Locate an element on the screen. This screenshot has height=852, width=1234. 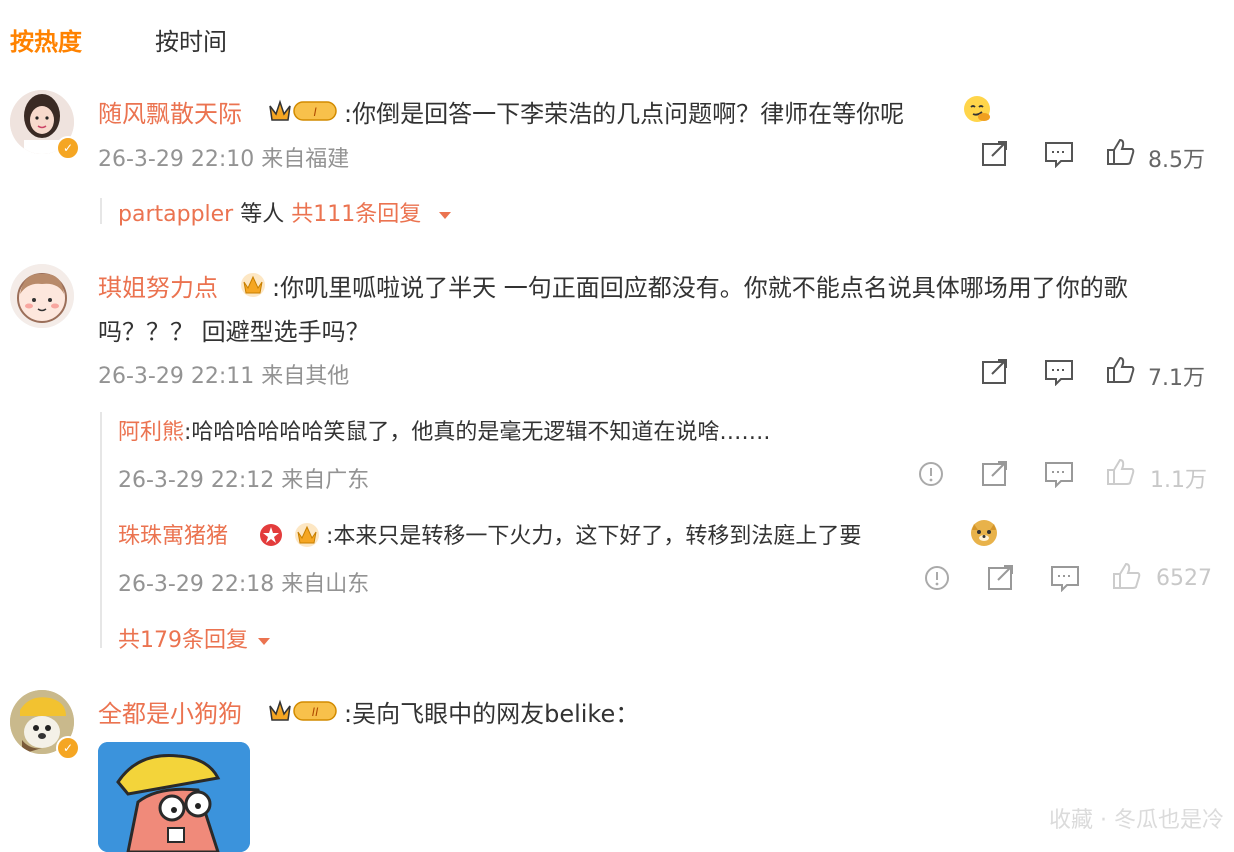
reply-text: :本来只是转移一下火力，这下好了，转移到法庭上了要 is located at coordinates (594, 536).